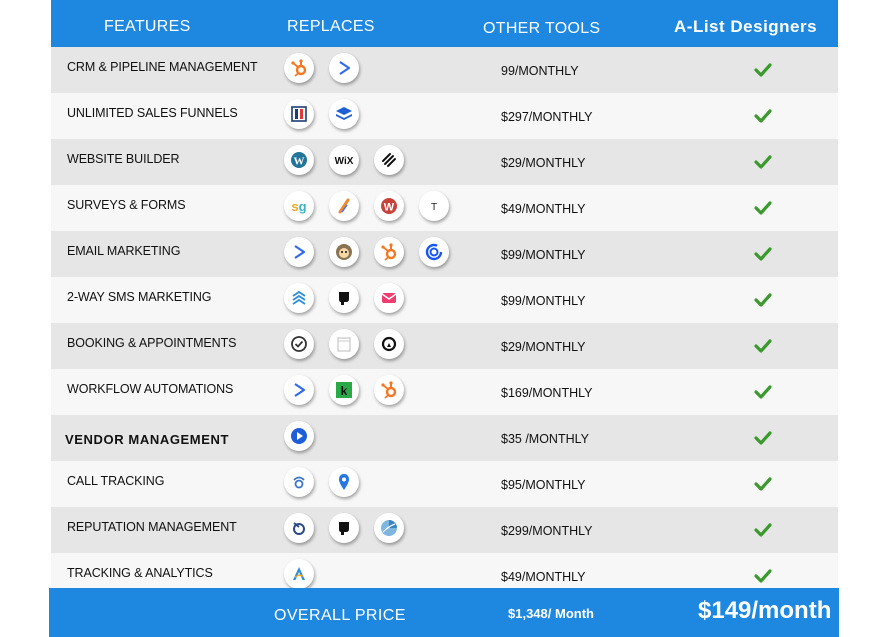 The image size is (870, 637). I want to click on feature-label: REPUTATION MANAGEMENT, so click(152, 527).